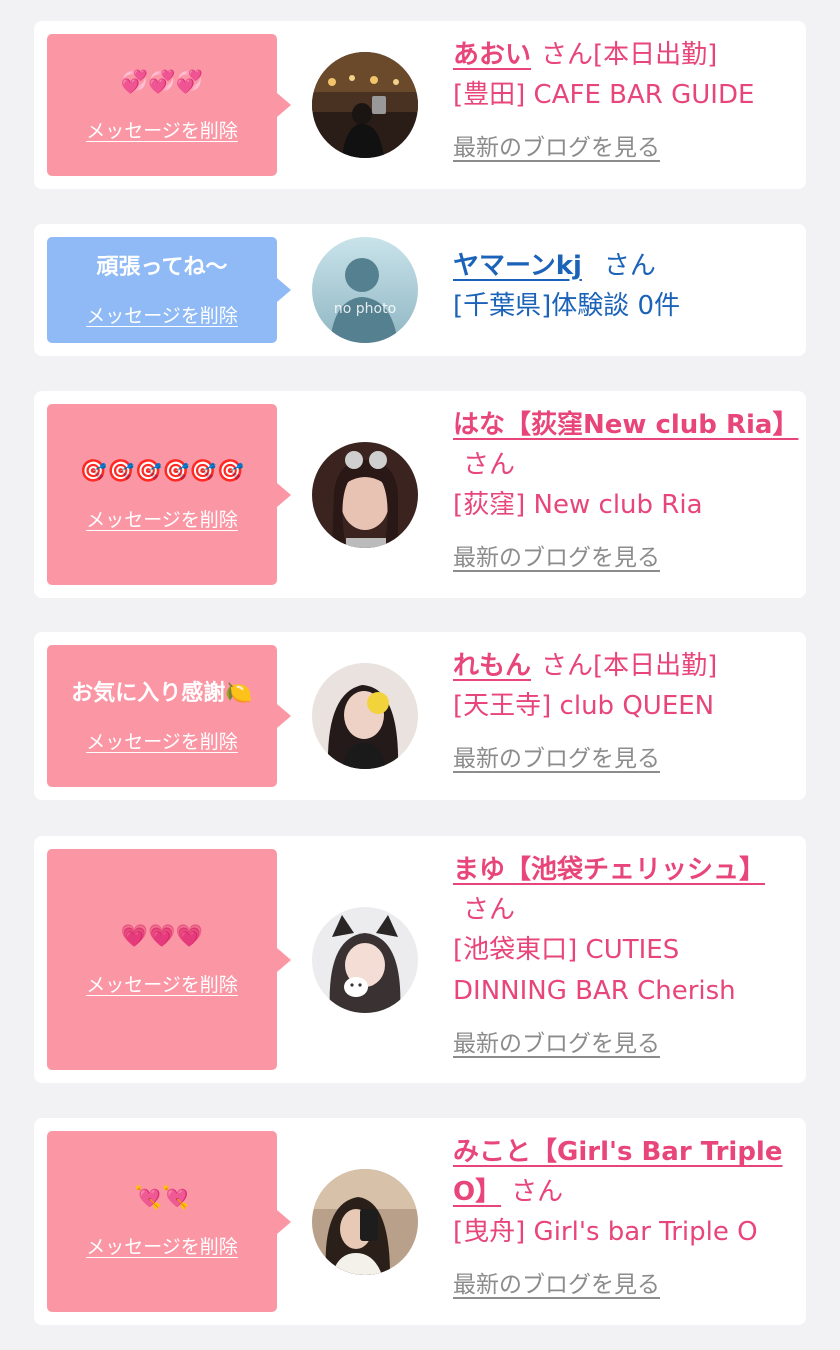 The height and width of the screenshot is (1350, 840). What do you see at coordinates (609, 870) in the screenshot?
I see `user-name-link: まゆ【池袋チェリッシュ】` at bounding box center [609, 870].